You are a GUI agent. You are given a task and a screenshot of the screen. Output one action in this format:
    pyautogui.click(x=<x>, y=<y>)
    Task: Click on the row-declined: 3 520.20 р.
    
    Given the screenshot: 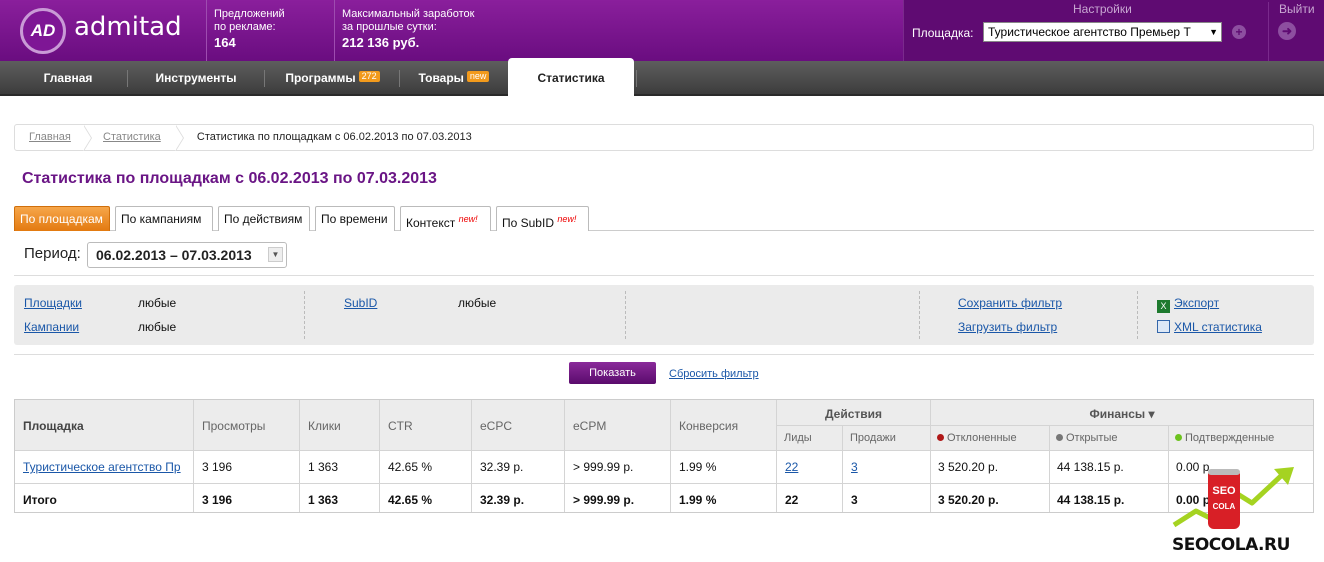 What is the action you would take?
    pyautogui.click(x=968, y=467)
    